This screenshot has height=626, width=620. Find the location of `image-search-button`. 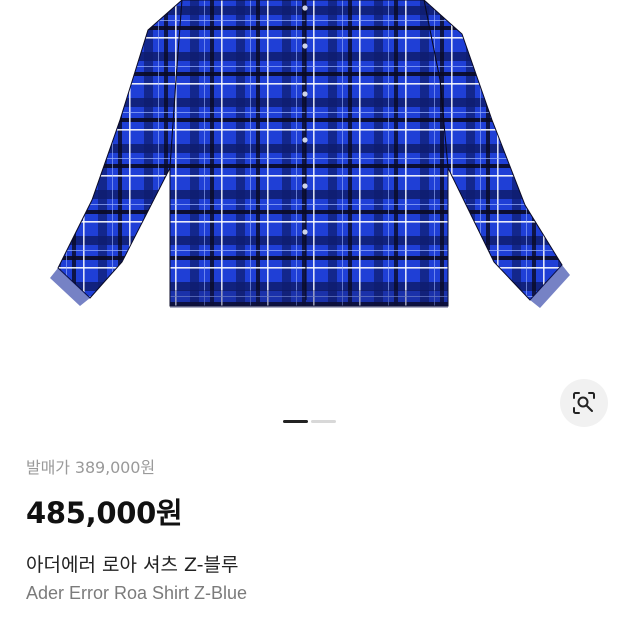

image-search-button is located at coordinates (584, 403).